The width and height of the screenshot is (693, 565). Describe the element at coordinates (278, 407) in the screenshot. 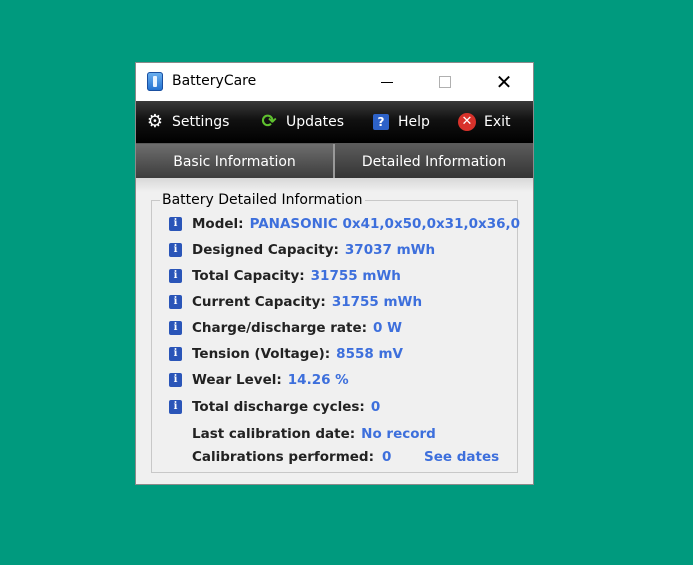

I see `discharge-cycles-label: Total discharge cycles:` at that location.